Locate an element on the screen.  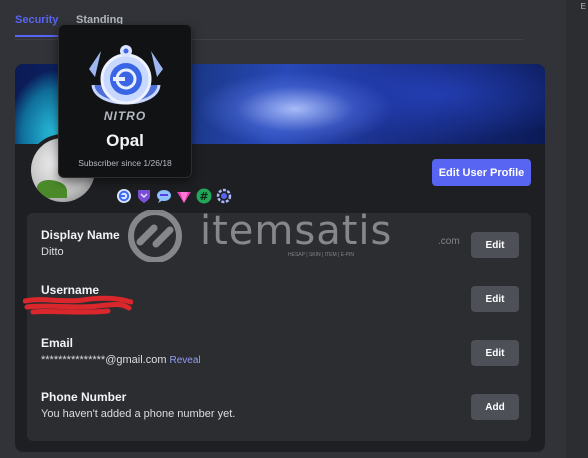
email-value-line: ***************@gmail.com Reveal is located at coordinates (281, 360).